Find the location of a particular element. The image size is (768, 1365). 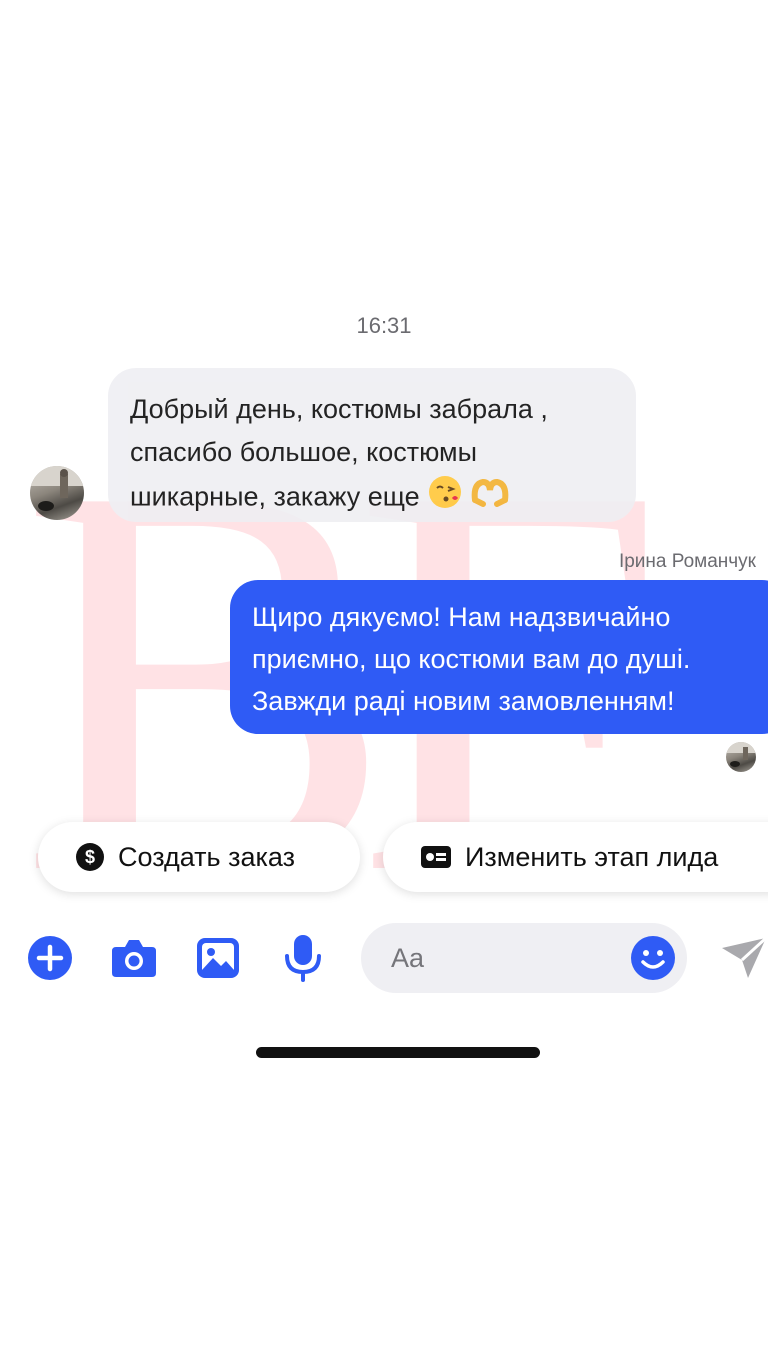

home-indicator is located at coordinates (398, 1052).